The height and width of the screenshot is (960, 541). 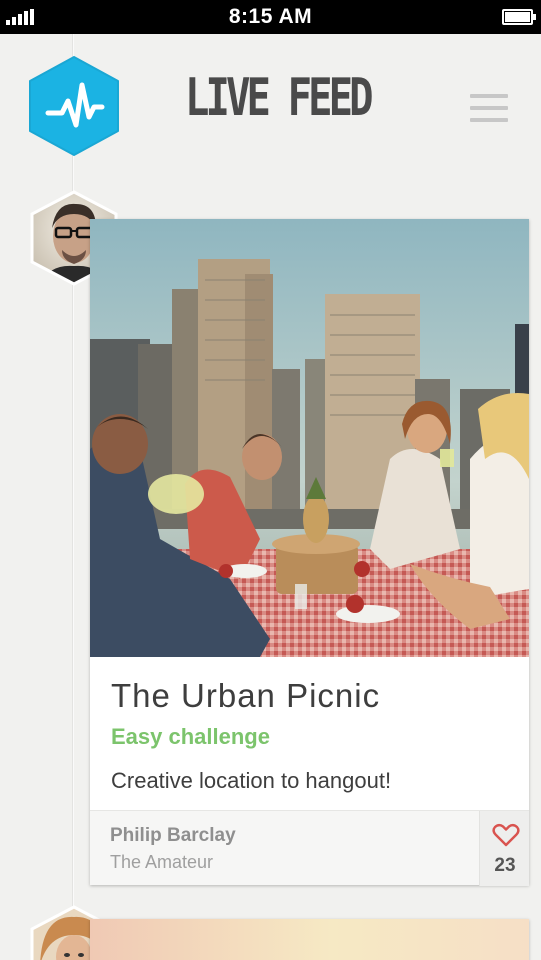 I want to click on difficulty-label: Easy challenge, so click(x=190, y=736).